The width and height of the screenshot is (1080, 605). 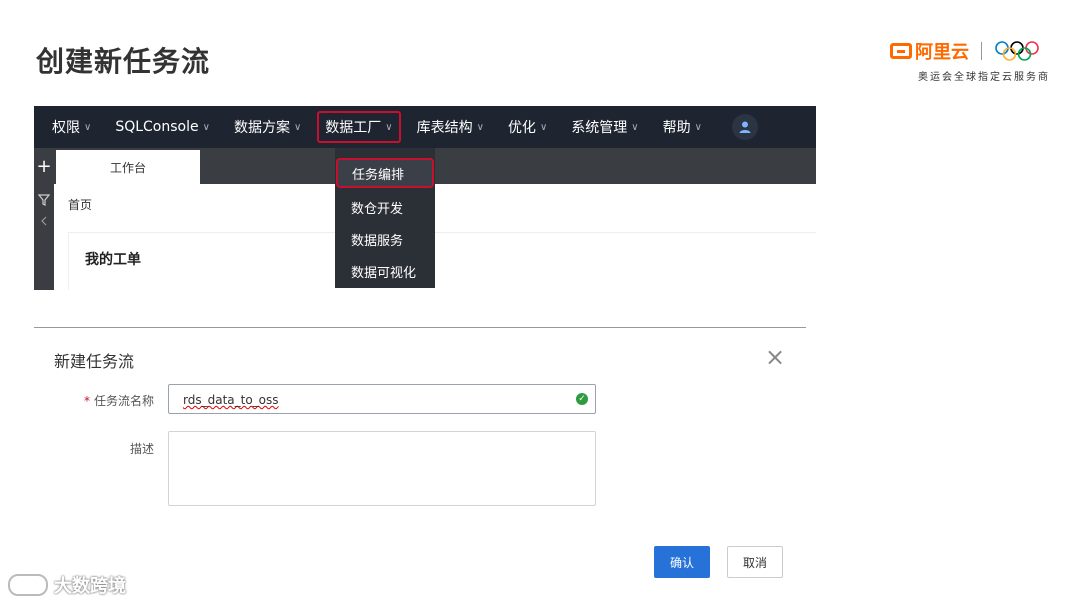 What do you see at coordinates (44, 221) in the screenshot?
I see `collapse-icon` at bounding box center [44, 221].